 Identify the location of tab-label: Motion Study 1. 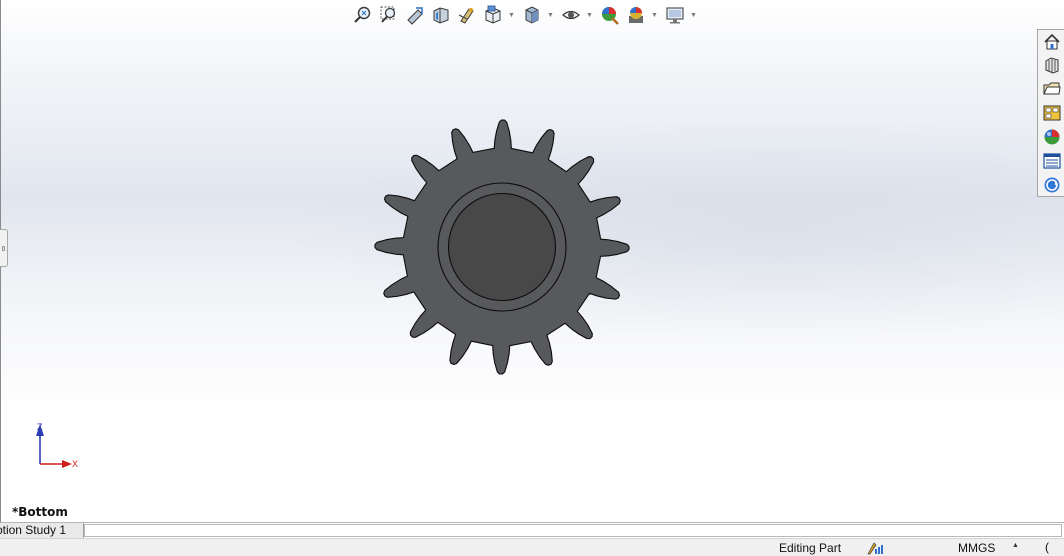
(33, 530).